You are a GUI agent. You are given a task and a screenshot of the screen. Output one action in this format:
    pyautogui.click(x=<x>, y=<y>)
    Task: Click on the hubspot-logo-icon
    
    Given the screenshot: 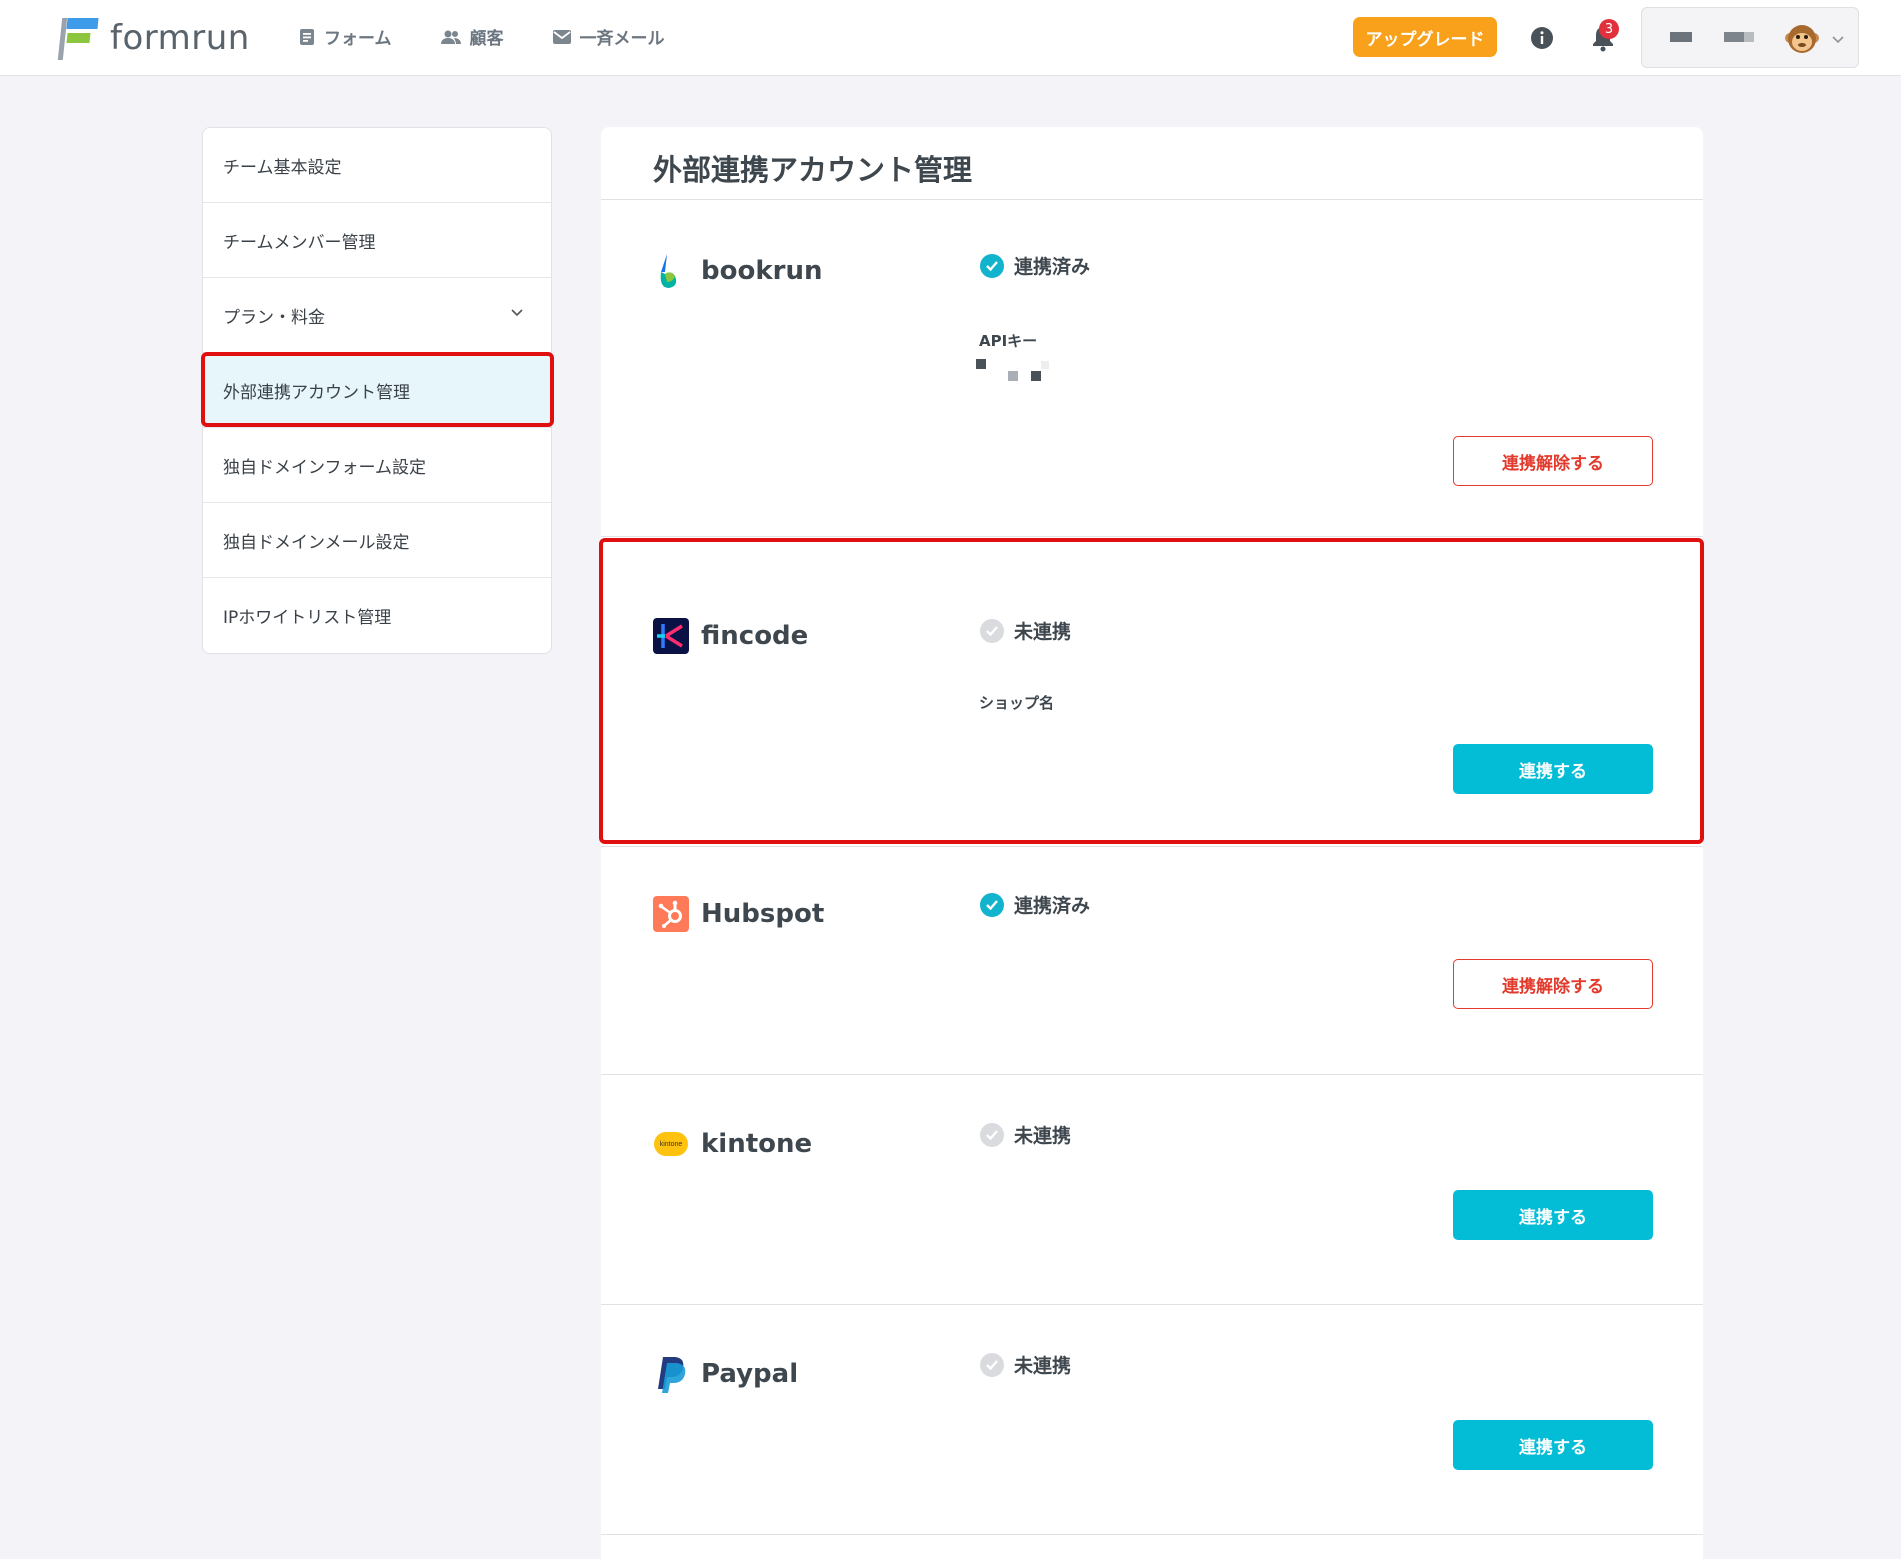 What is the action you would take?
    pyautogui.click(x=671, y=914)
    